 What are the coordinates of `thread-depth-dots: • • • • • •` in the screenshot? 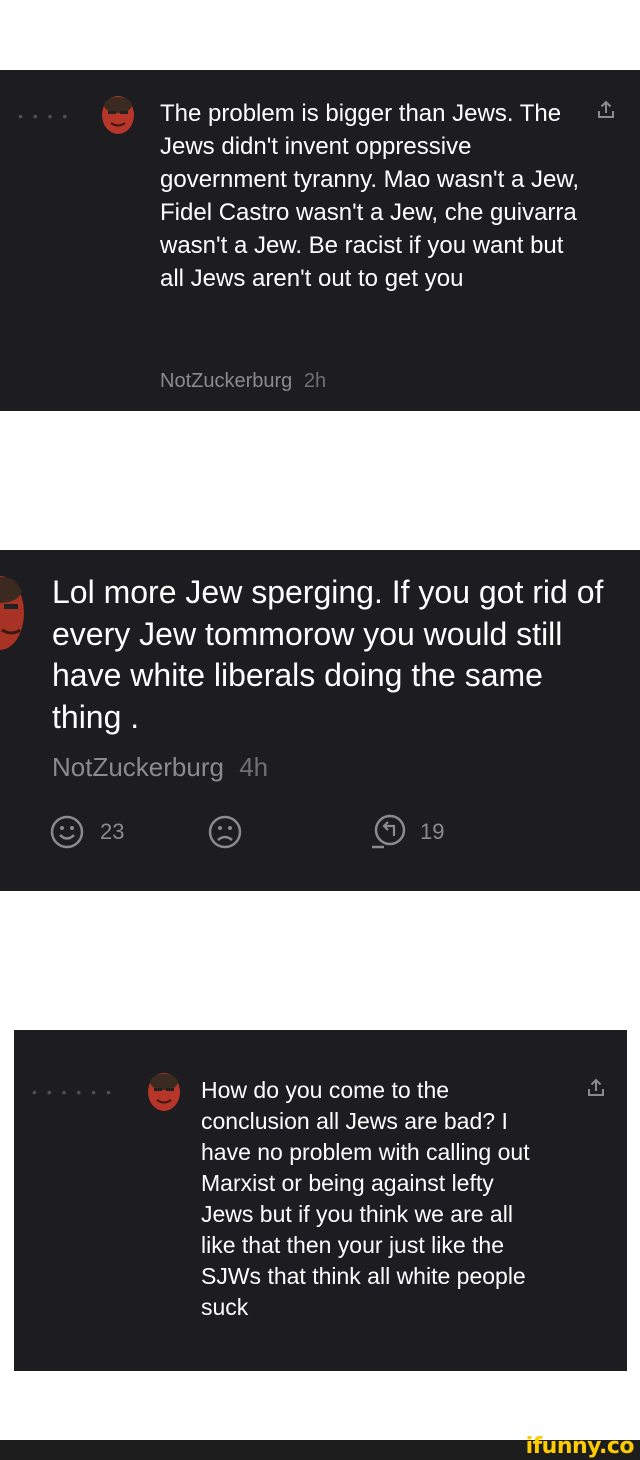 It's located at (73, 1092).